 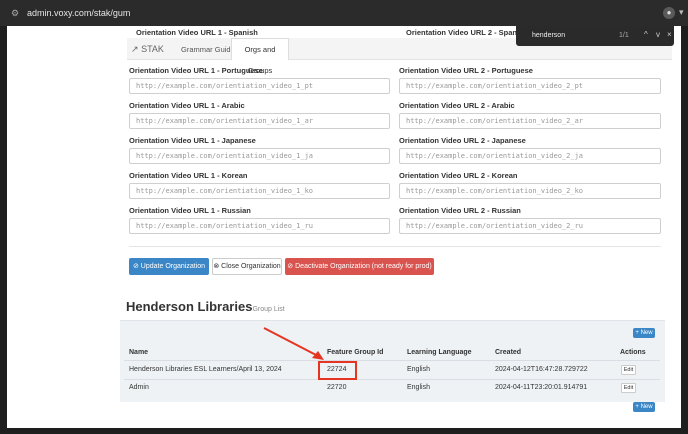 I want to click on find-next-icon: v, so click(x=658, y=35).